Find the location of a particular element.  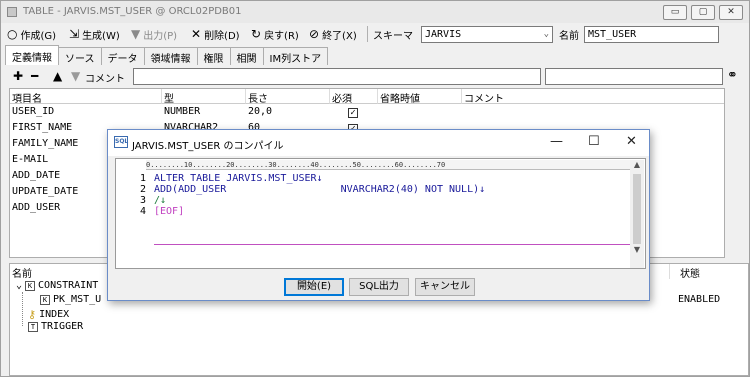

tab-privileges: 権限 is located at coordinates (213, 56).